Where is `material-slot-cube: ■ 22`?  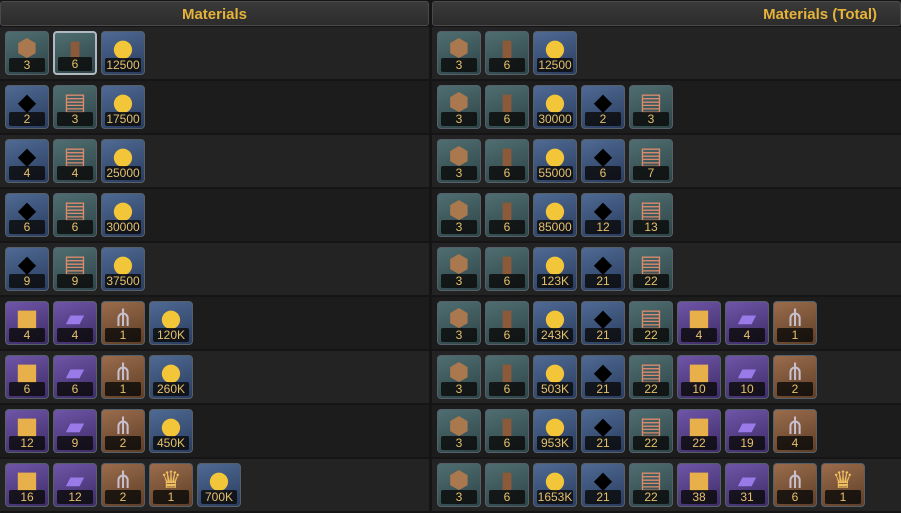
material-slot-cube: ■ 22 is located at coordinates (699, 431).